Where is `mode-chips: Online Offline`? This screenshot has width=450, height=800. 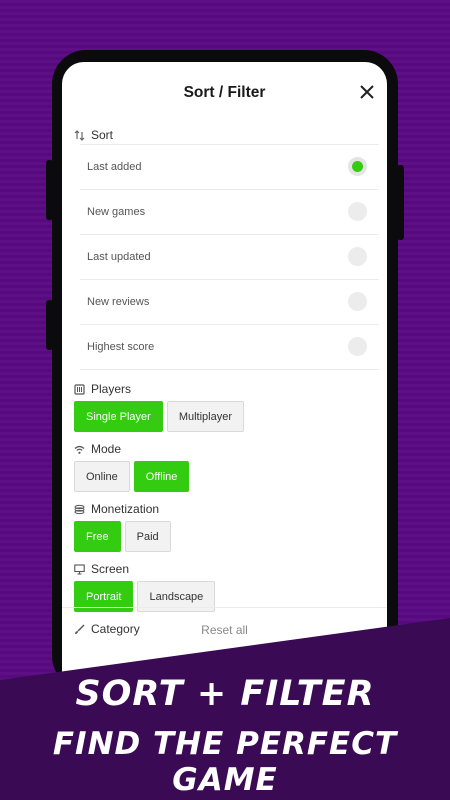 mode-chips: Online Offline is located at coordinates (224, 476).